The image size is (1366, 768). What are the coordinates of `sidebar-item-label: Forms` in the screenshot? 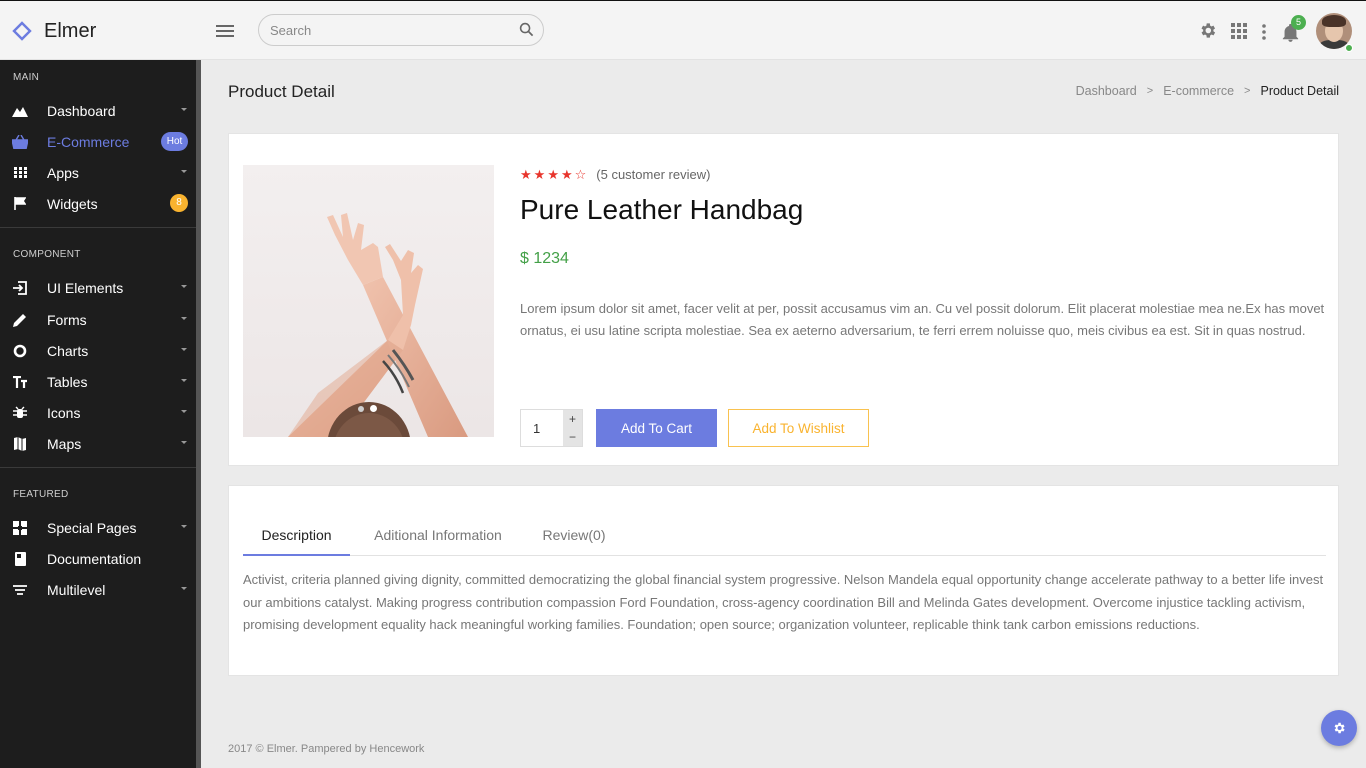 It's located at (67, 319).